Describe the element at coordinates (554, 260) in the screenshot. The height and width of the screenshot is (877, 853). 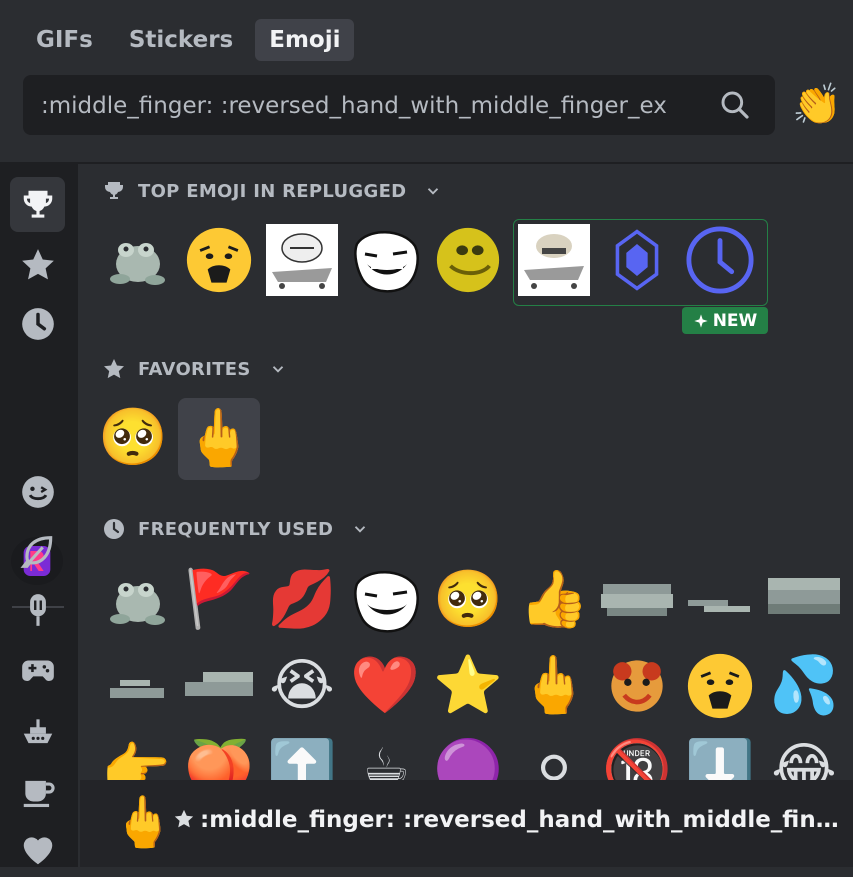
I see `emoji-skull-cart` at that location.